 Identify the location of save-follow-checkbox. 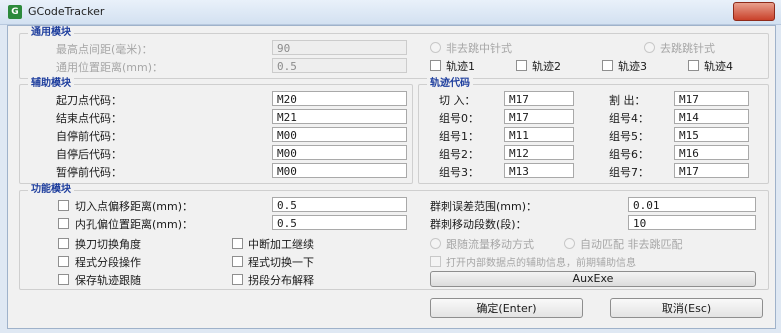
(63, 279).